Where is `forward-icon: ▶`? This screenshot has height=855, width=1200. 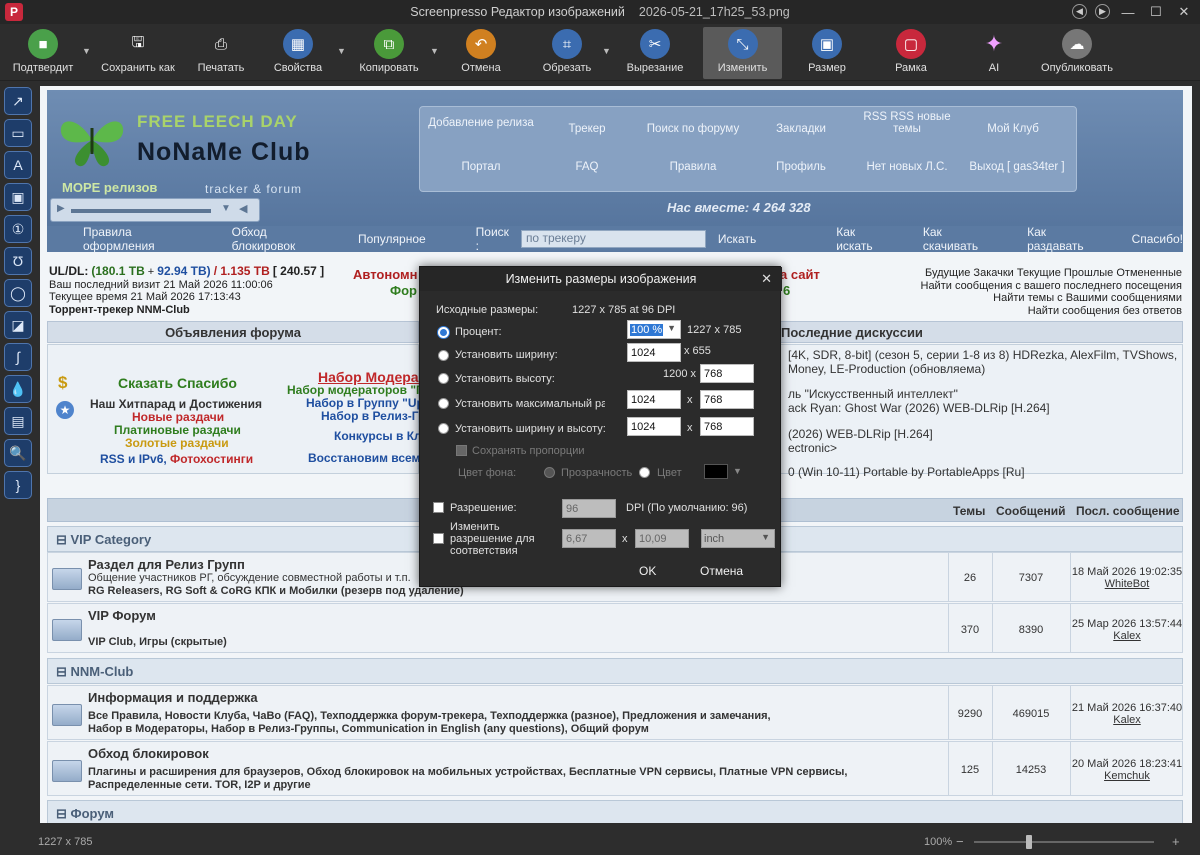 forward-icon: ▶ is located at coordinates (1102, 11).